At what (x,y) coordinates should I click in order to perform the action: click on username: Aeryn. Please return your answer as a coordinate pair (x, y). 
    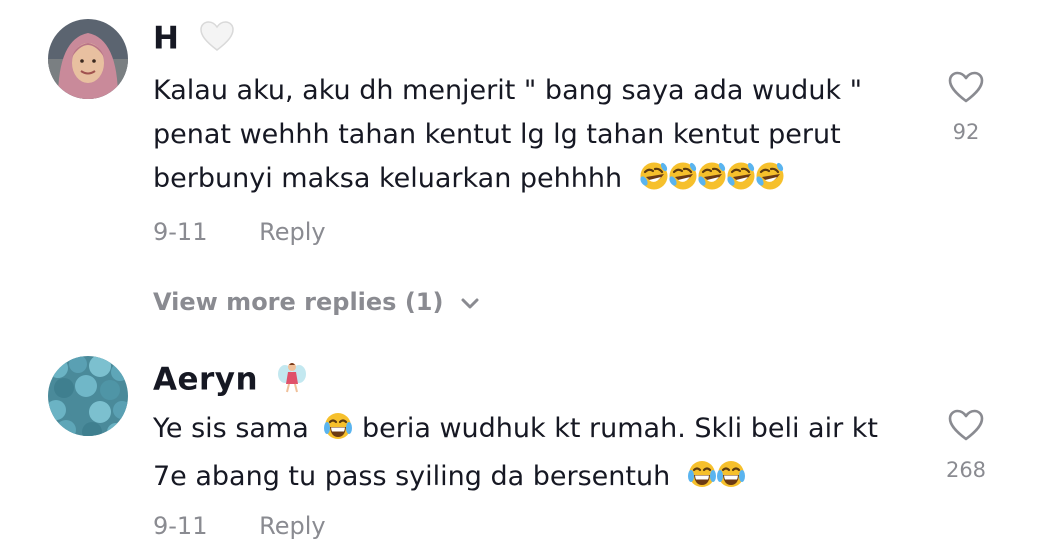
    Looking at the image, I should click on (230, 381).